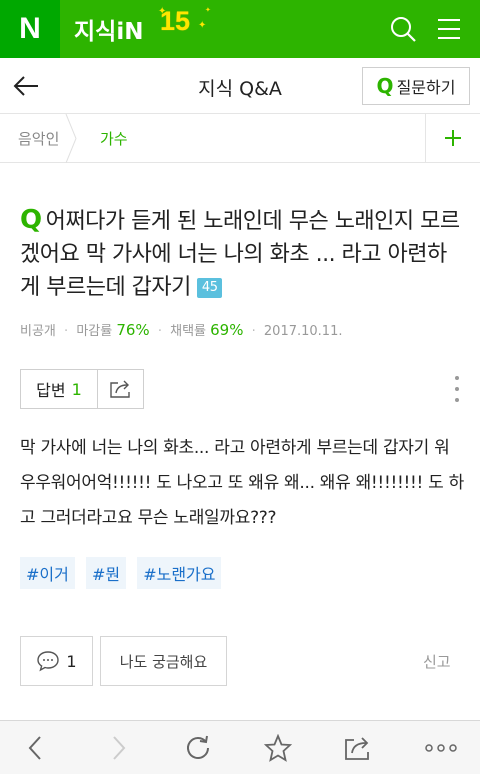 This screenshot has height=774, width=480. What do you see at coordinates (51, 390) in the screenshot?
I see `answers-label: 답변` at bounding box center [51, 390].